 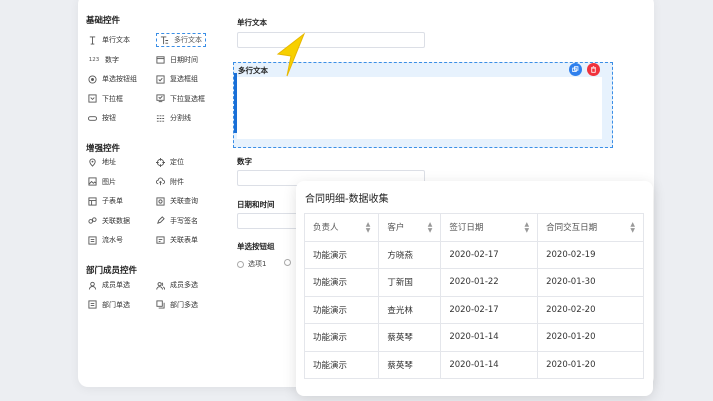 I want to click on table-row: 功能演示 丁新国 2020-01-22 2020-01-30, so click(x=473, y=282).